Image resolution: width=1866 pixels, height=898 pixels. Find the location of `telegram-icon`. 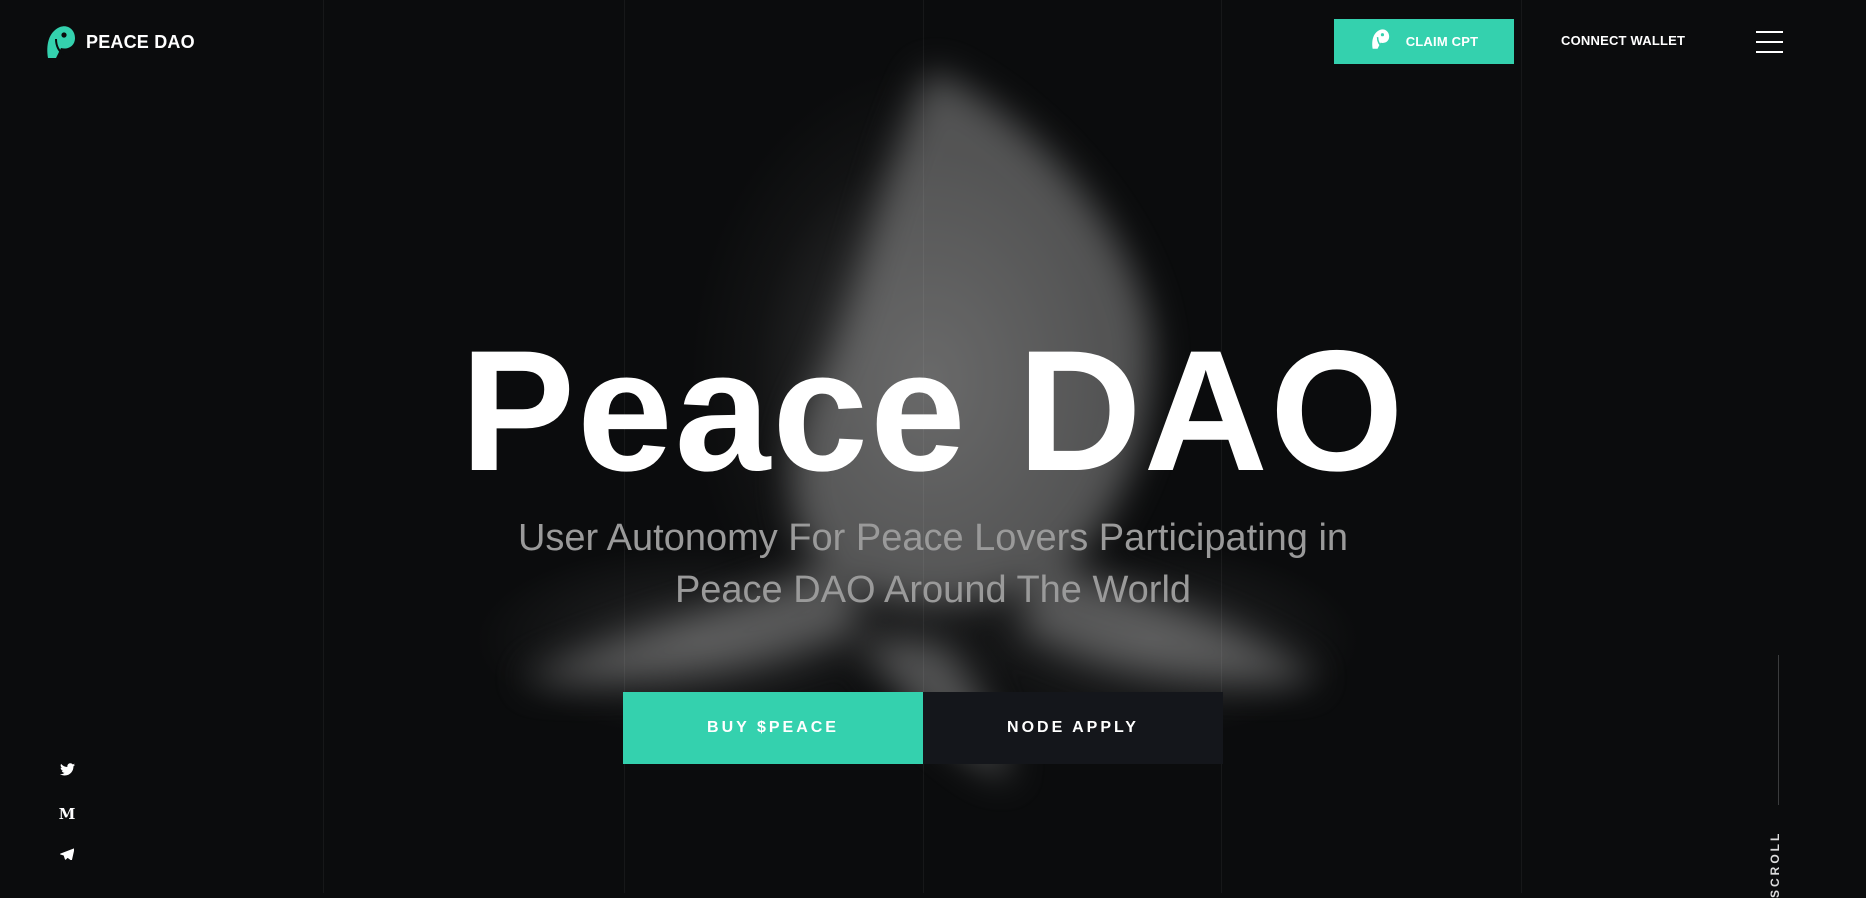

telegram-icon is located at coordinates (67, 856).